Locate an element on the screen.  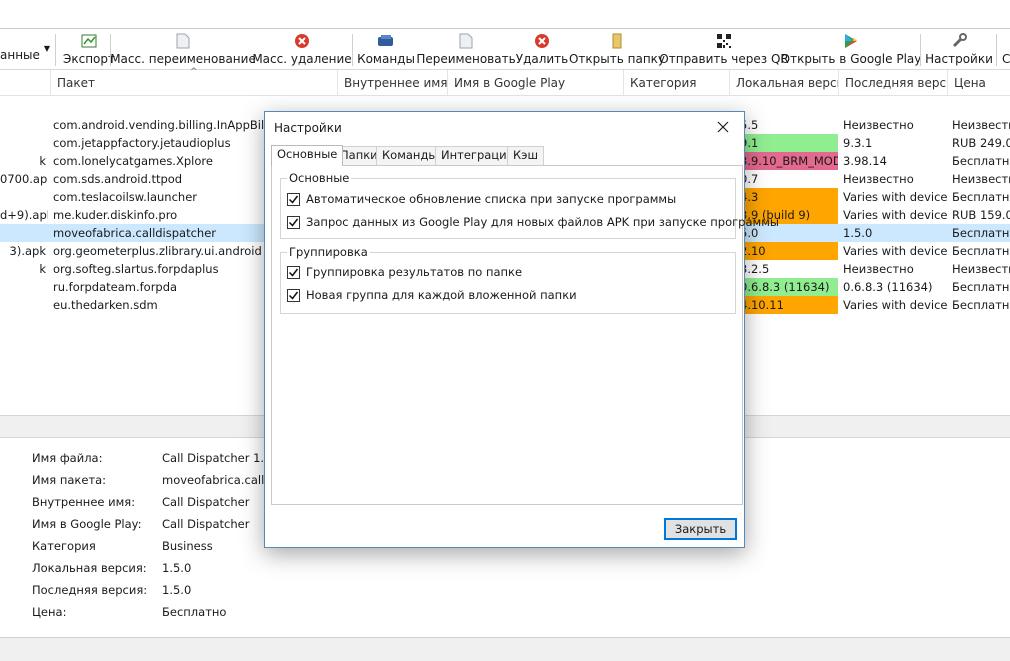
local-version-cell: 3.2.5 is located at coordinates (755, 269).